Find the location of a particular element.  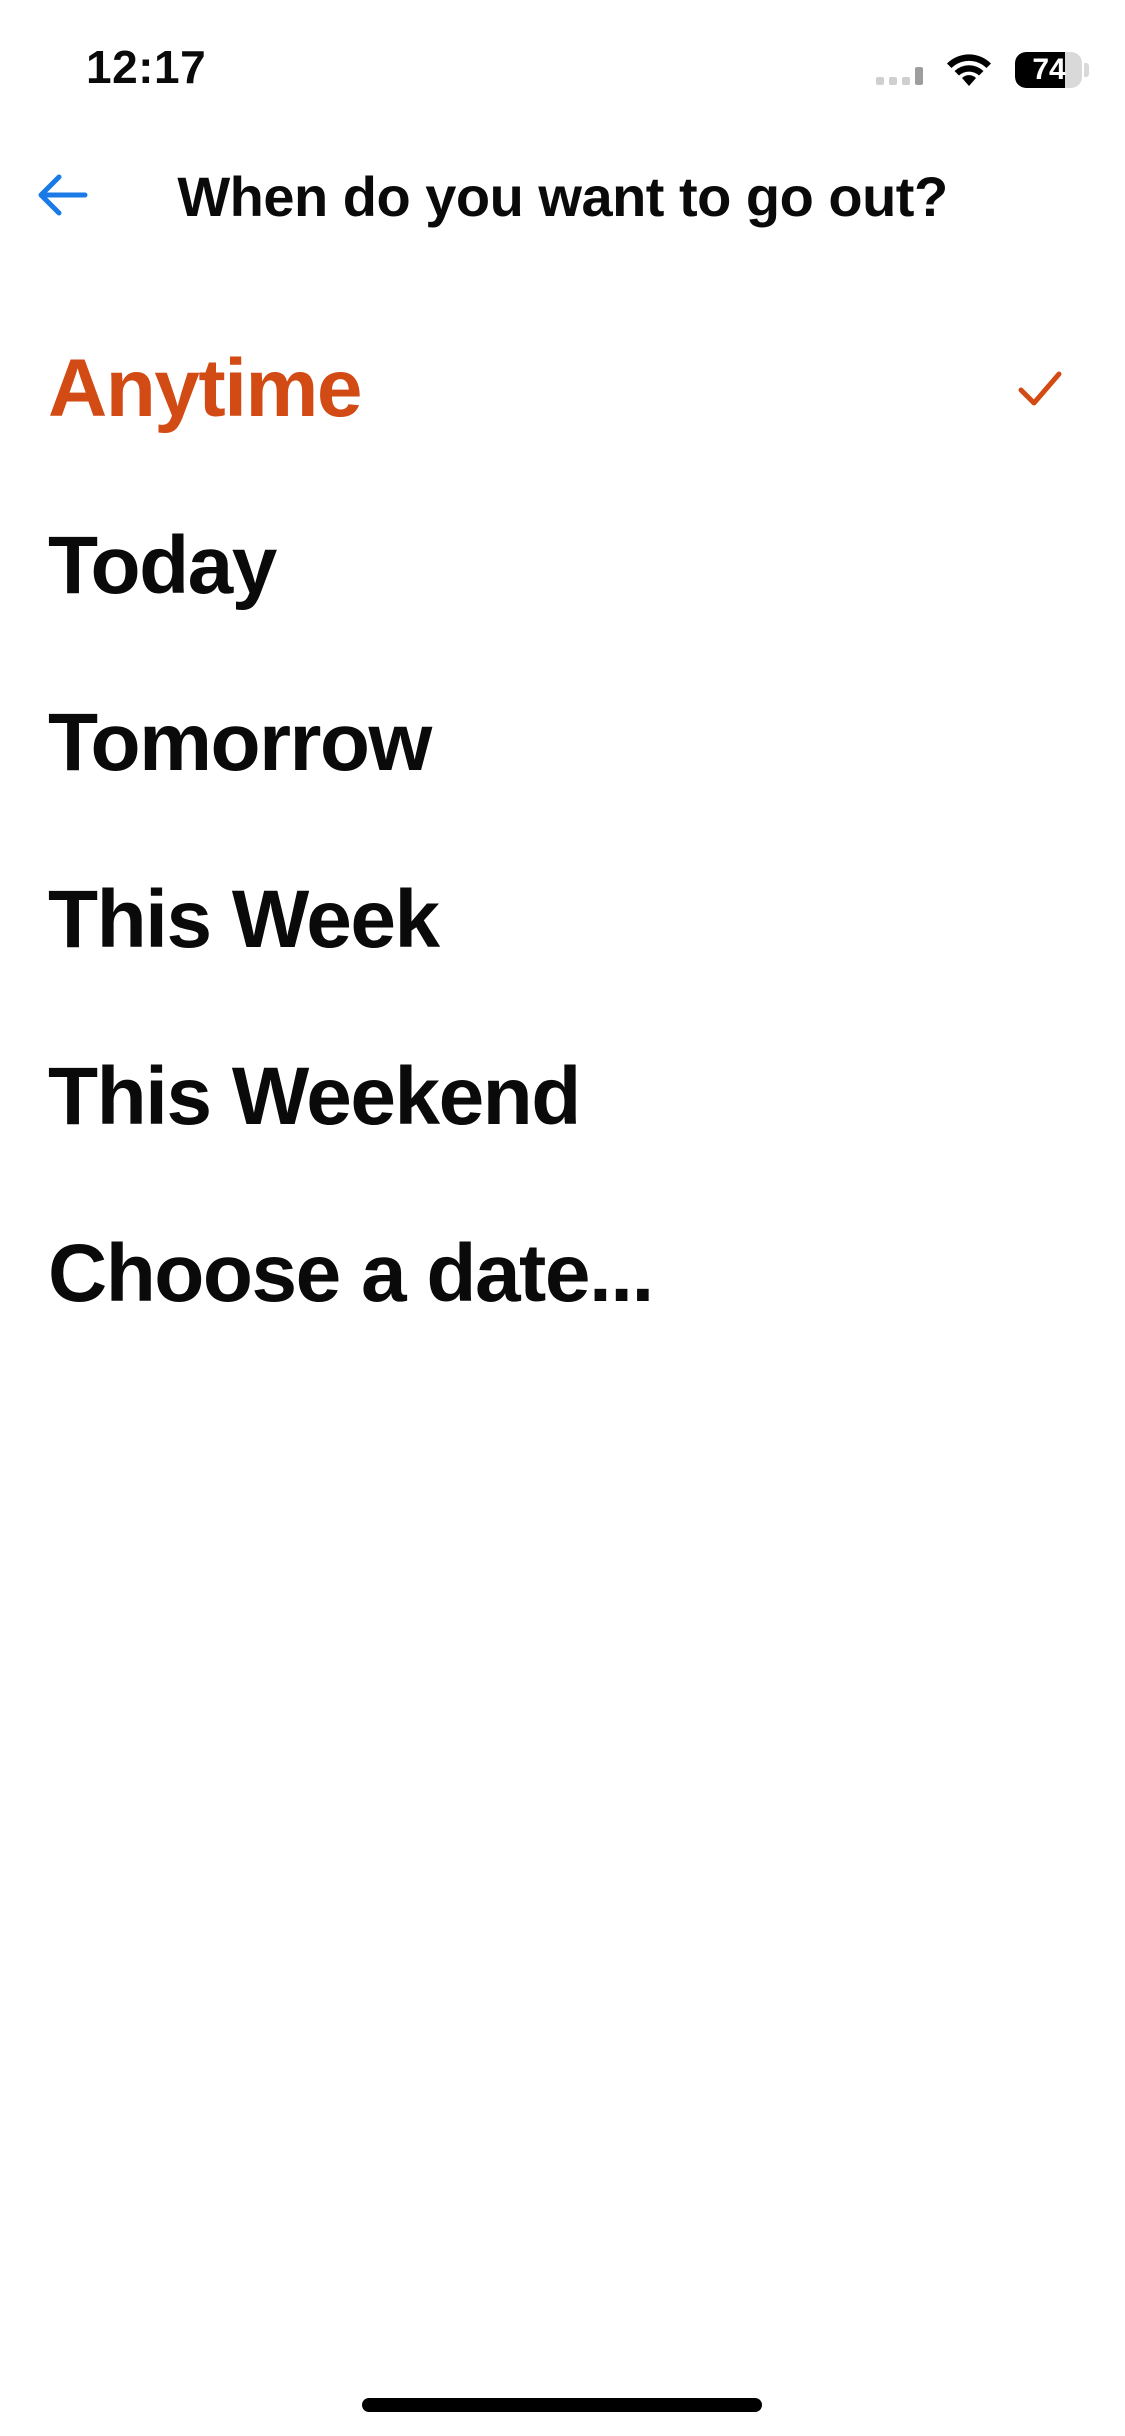

page-title: When do you want to go out? is located at coordinates (562, 196).